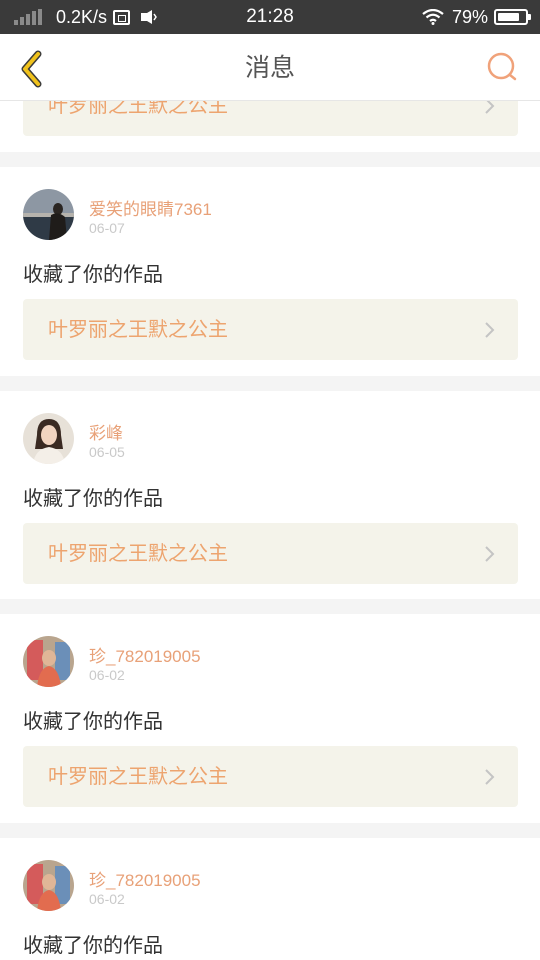 This screenshot has width=540, height=960. I want to click on battery-percent: 79%, so click(469, 16).